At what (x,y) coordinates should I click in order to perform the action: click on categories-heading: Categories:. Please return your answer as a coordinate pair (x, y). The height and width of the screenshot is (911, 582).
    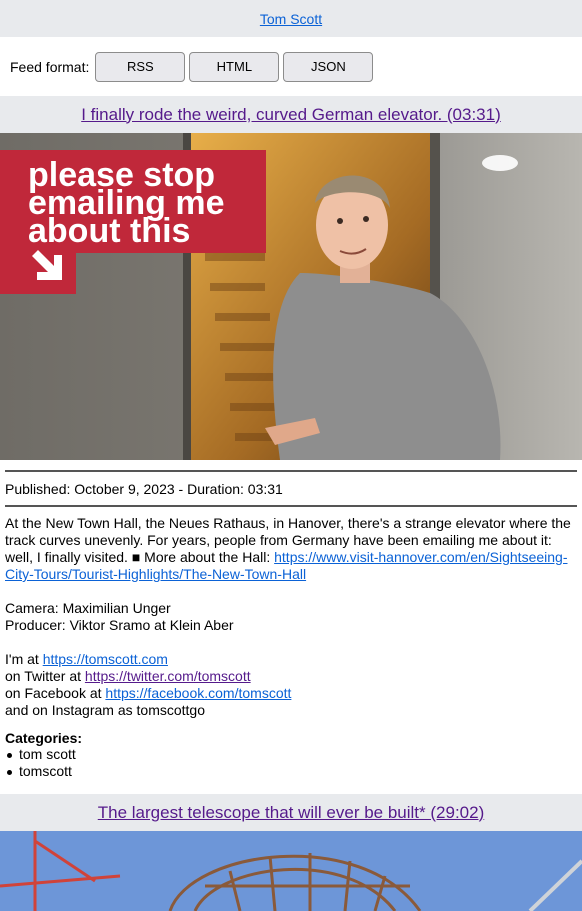
    Looking at the image, I should click on (44, 738).